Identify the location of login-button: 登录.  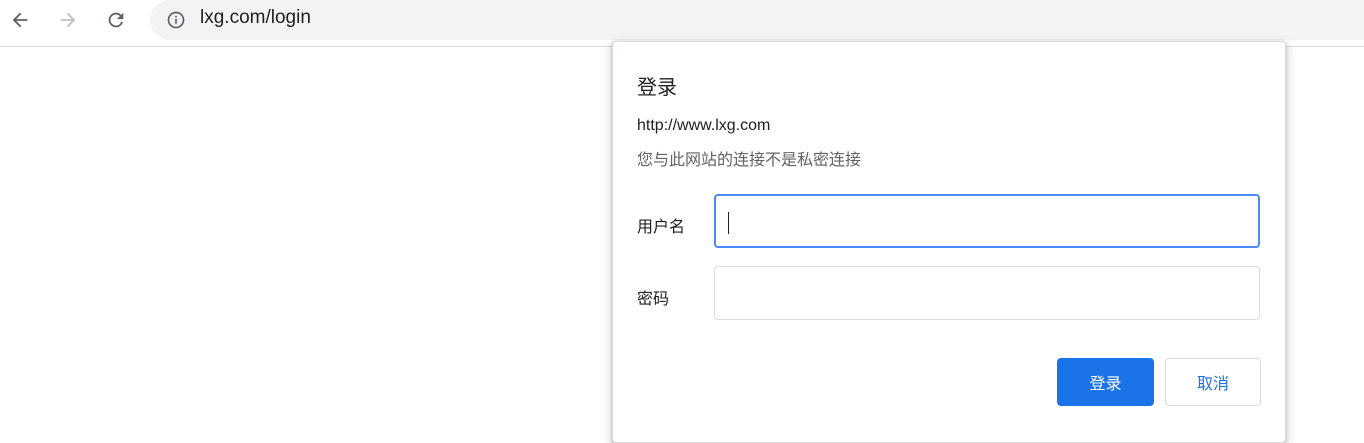
(1105, 382).